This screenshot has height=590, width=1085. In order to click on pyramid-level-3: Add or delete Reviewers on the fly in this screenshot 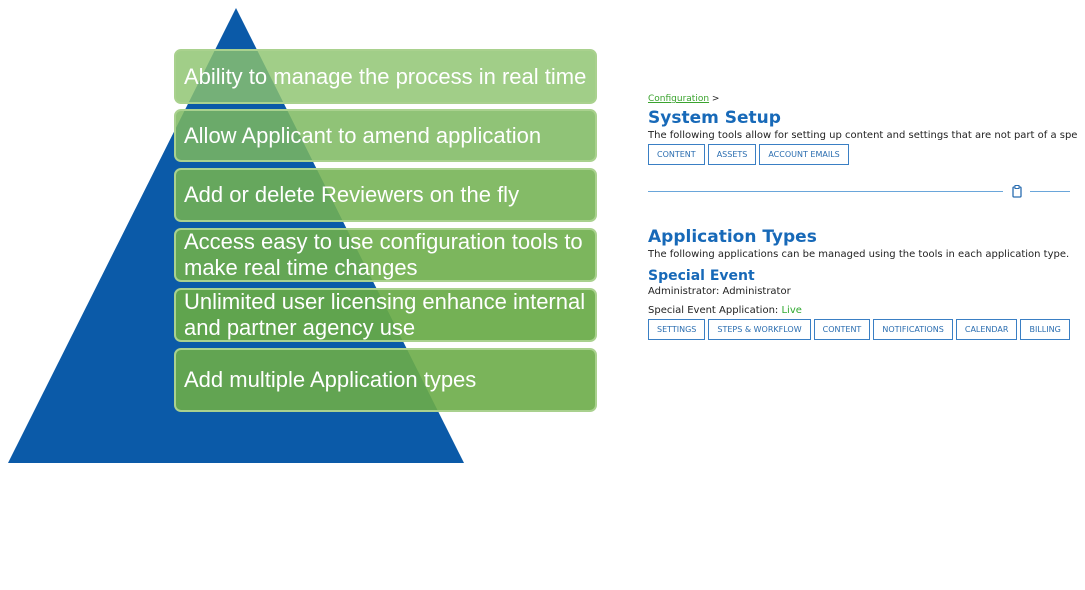, I will do `click(385, 195)`.